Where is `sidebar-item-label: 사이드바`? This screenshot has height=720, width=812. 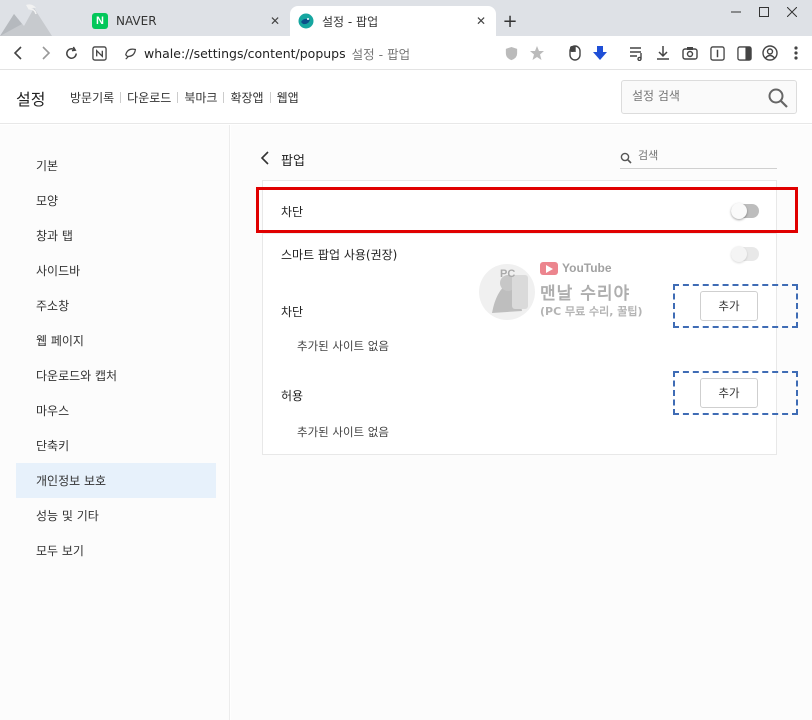 sidebar-item-label: 사이드바 is located at coordinates (58, 271).